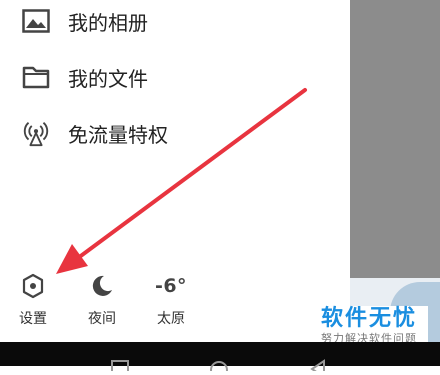  What do you see at coordinates (36, 133) in the screenshot?
I see `broadcast-icon` at bounding box center [36, 133].